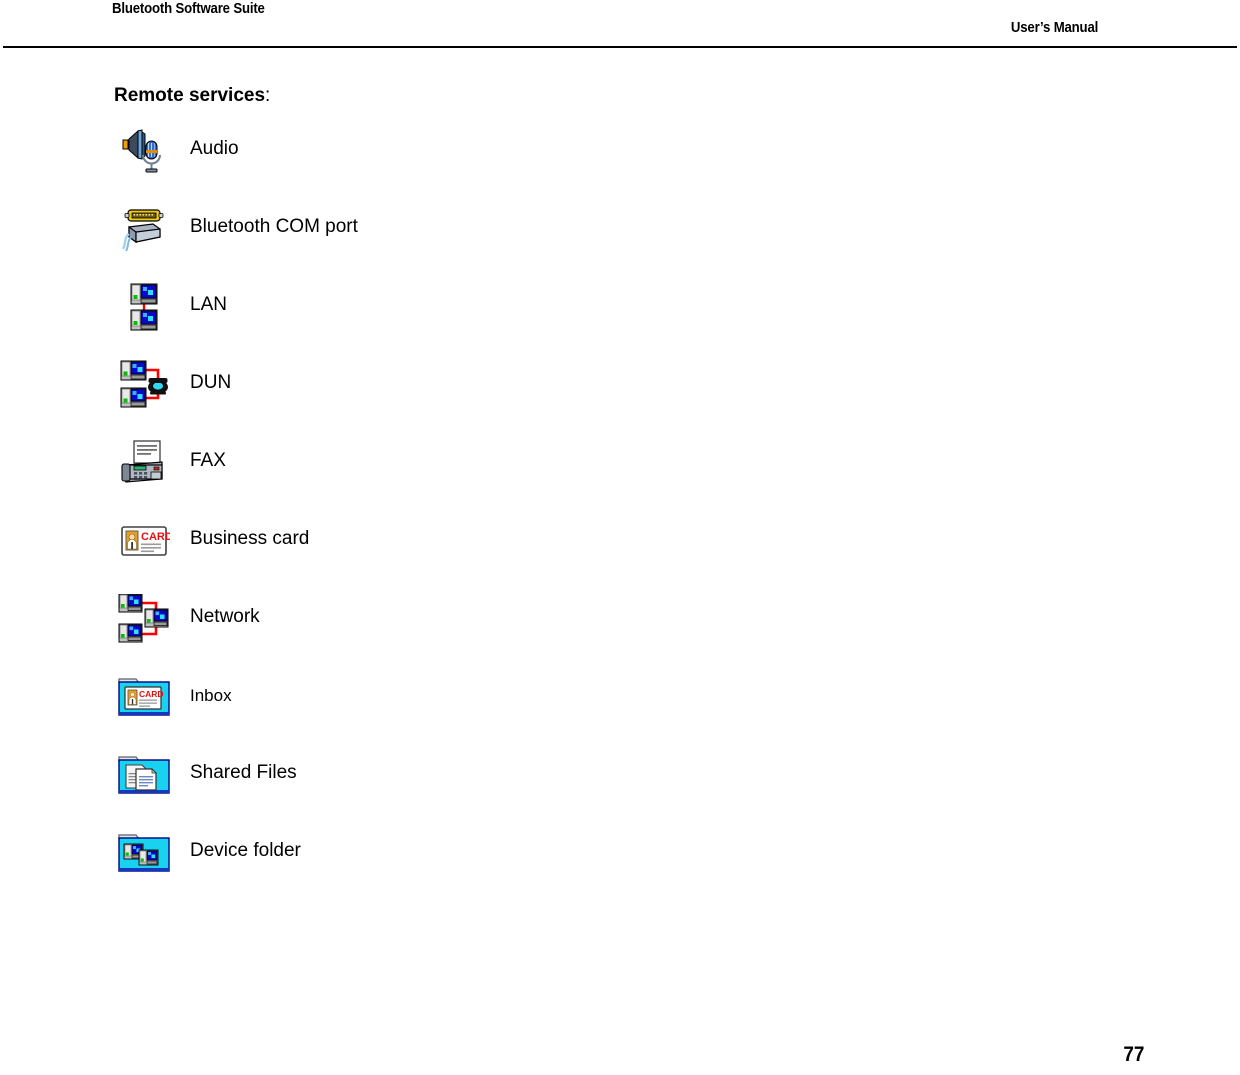 Image resolution: width=1240 pixels, height=1075 pixels. Describe the element at coordinates (144, 307) in the screenshot. I see `lan-icon` at that location.